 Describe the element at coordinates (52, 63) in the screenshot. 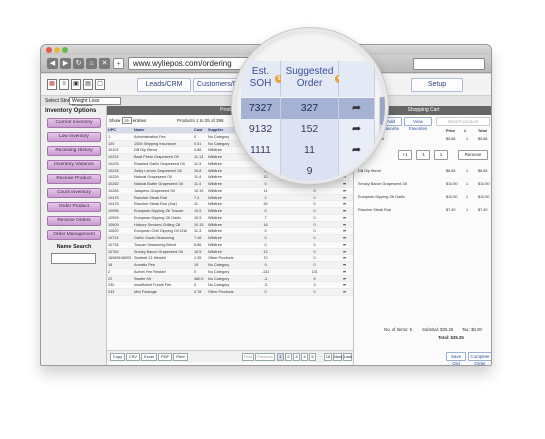

I see `back-arrow-icon: ◀` at that location.